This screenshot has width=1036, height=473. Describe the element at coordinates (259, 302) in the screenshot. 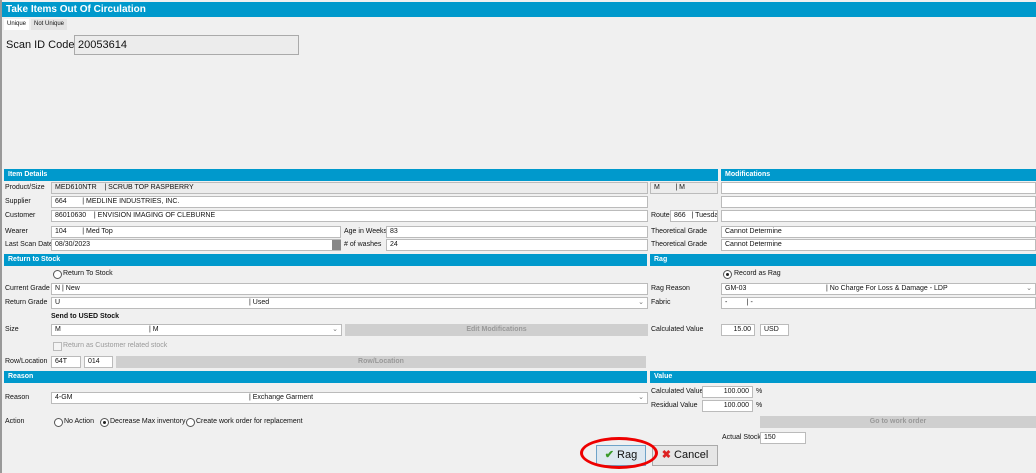

I see `return-grade-desc: | Used` at that location.